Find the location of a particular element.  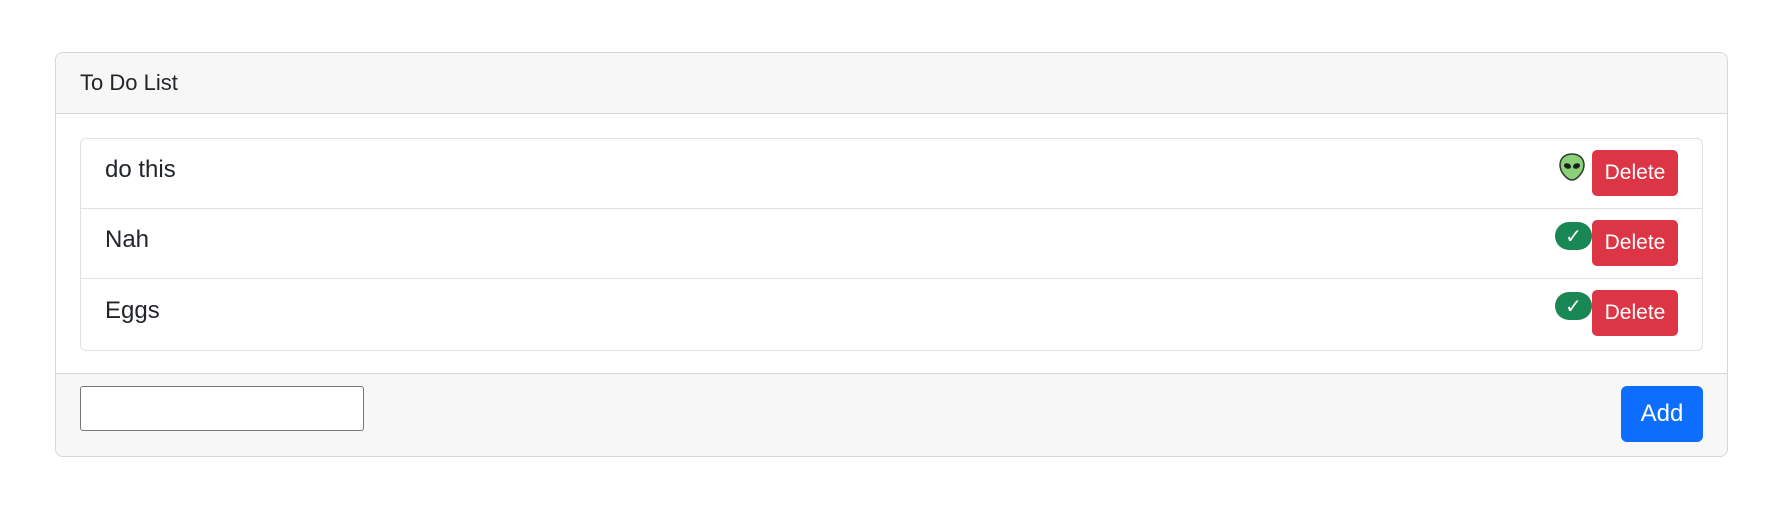

alien-icon is located at coordinates (1572, 167).